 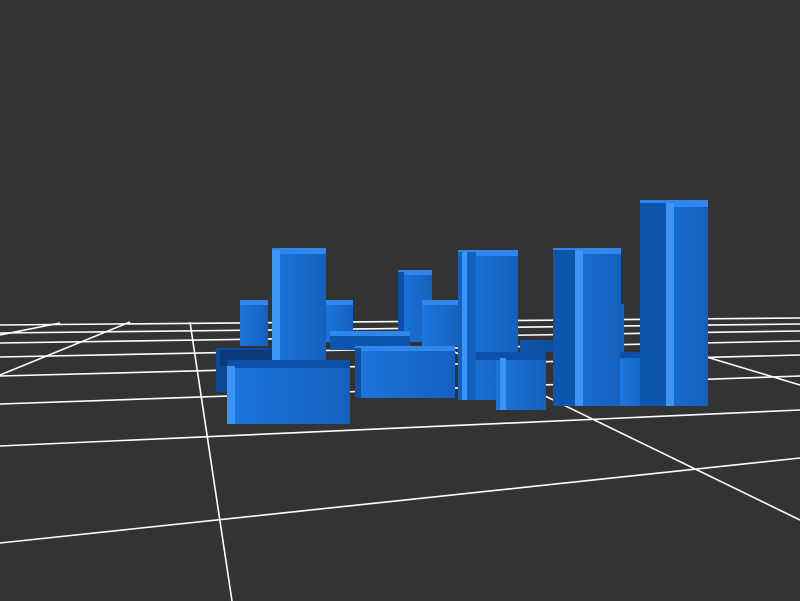 What do you see at coordinates (630, 303) in the screenshot?
I see `piece-right-u` at bounding box center [630, 303].